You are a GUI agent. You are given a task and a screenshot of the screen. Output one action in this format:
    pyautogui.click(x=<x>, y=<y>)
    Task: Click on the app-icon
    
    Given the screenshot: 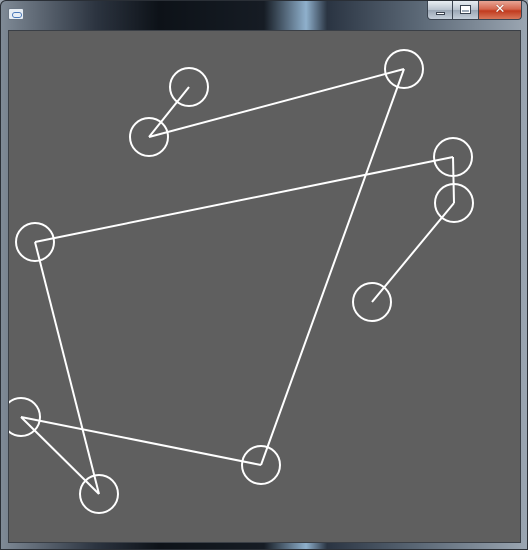 What is the action you would take?
    pyautogui.click(x=16, y=14)
    